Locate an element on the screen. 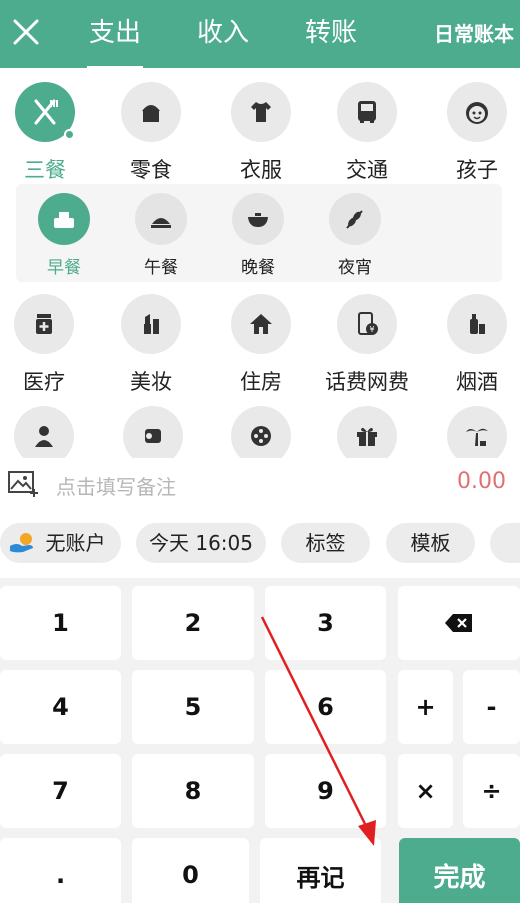 This screenshot has height=903, width=520. skewer-icon is located at coordinates (355, 219).